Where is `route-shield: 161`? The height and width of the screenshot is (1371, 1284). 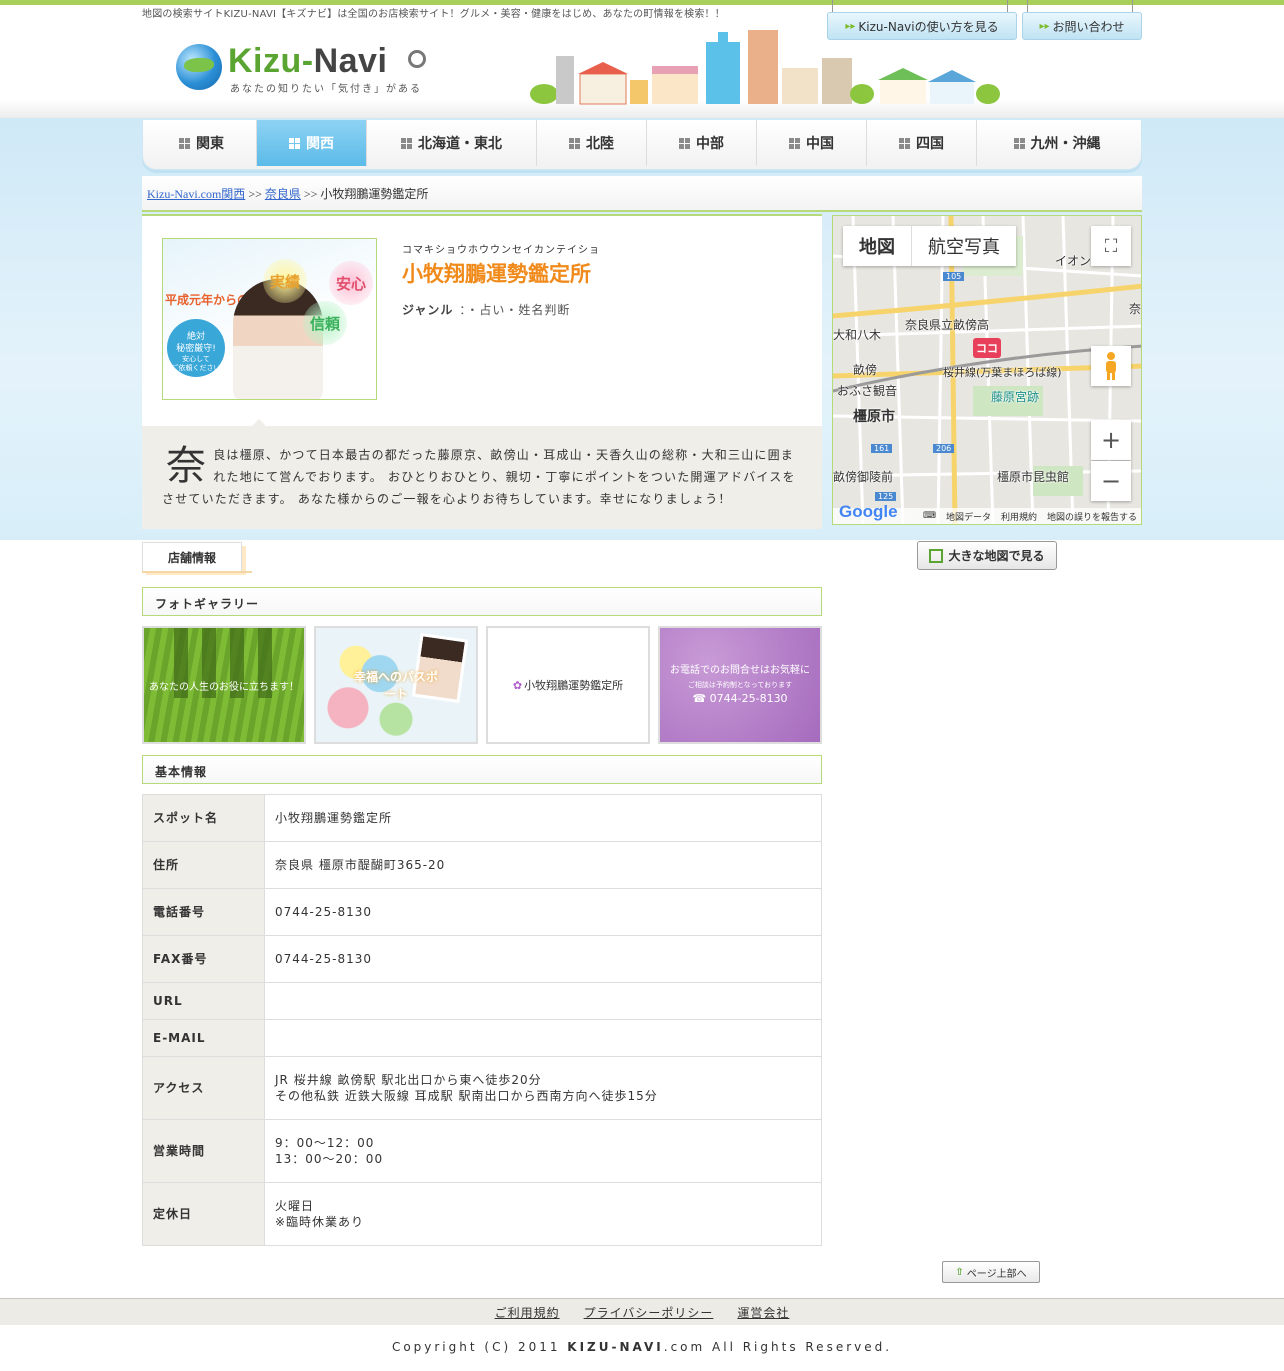
route-shield: 161 is located at coordinates (882, 448).